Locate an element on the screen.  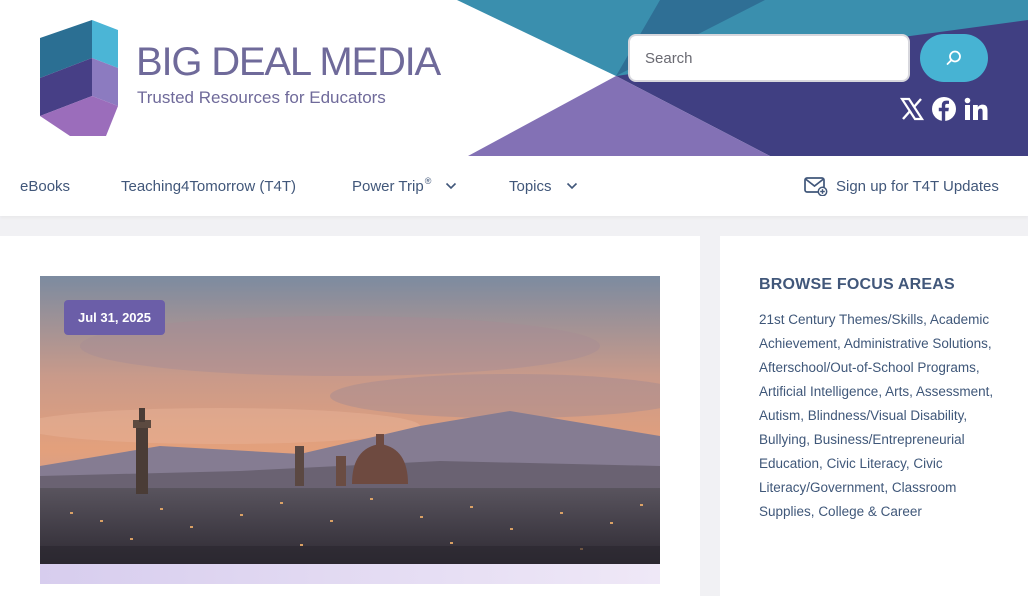
signup-label: Sign up for T4T Updates is located at coordinates (917, 186).